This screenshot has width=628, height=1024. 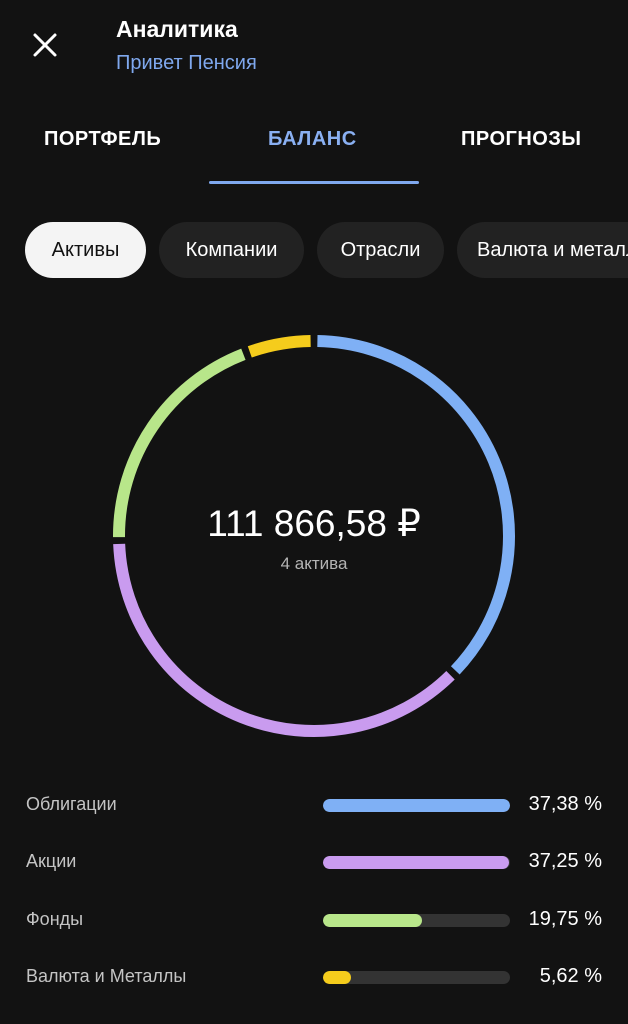 What do you see at coordinates (71, 804) in the screenshot?
I see `legend-label: Облигации` at bounding box center [71, 804].